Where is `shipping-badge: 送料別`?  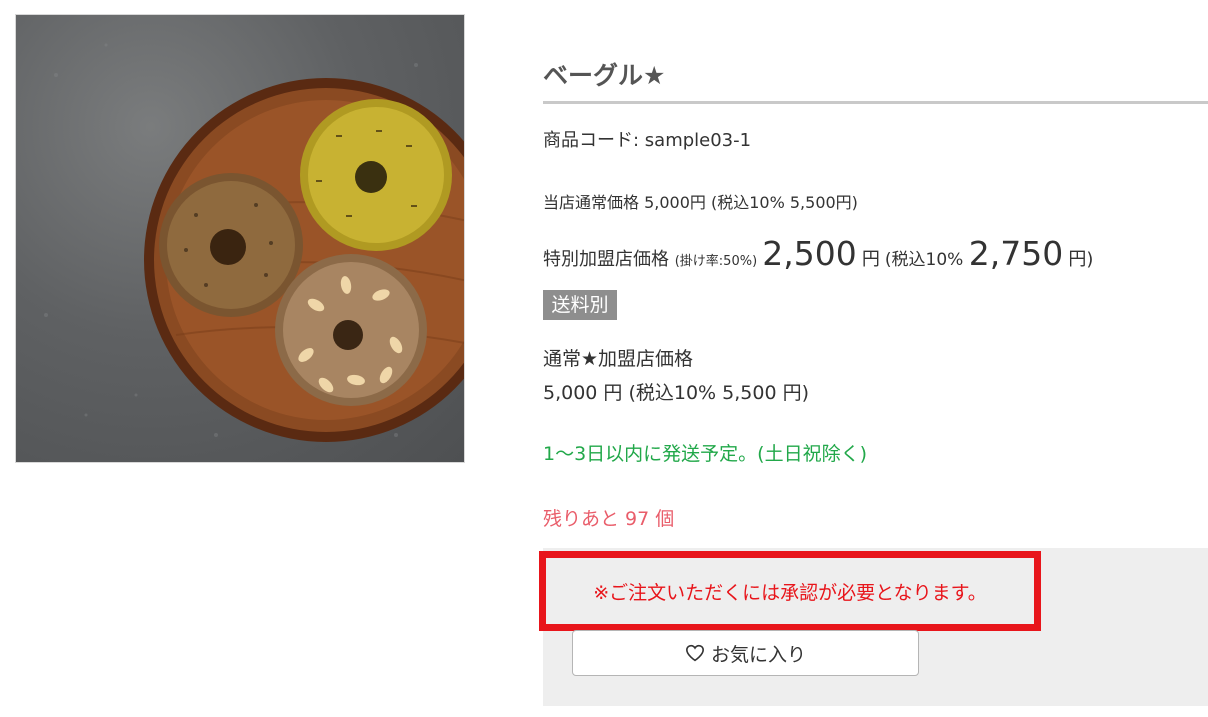 shipping-badge: 送料別 is located at coordinates (580, 305).